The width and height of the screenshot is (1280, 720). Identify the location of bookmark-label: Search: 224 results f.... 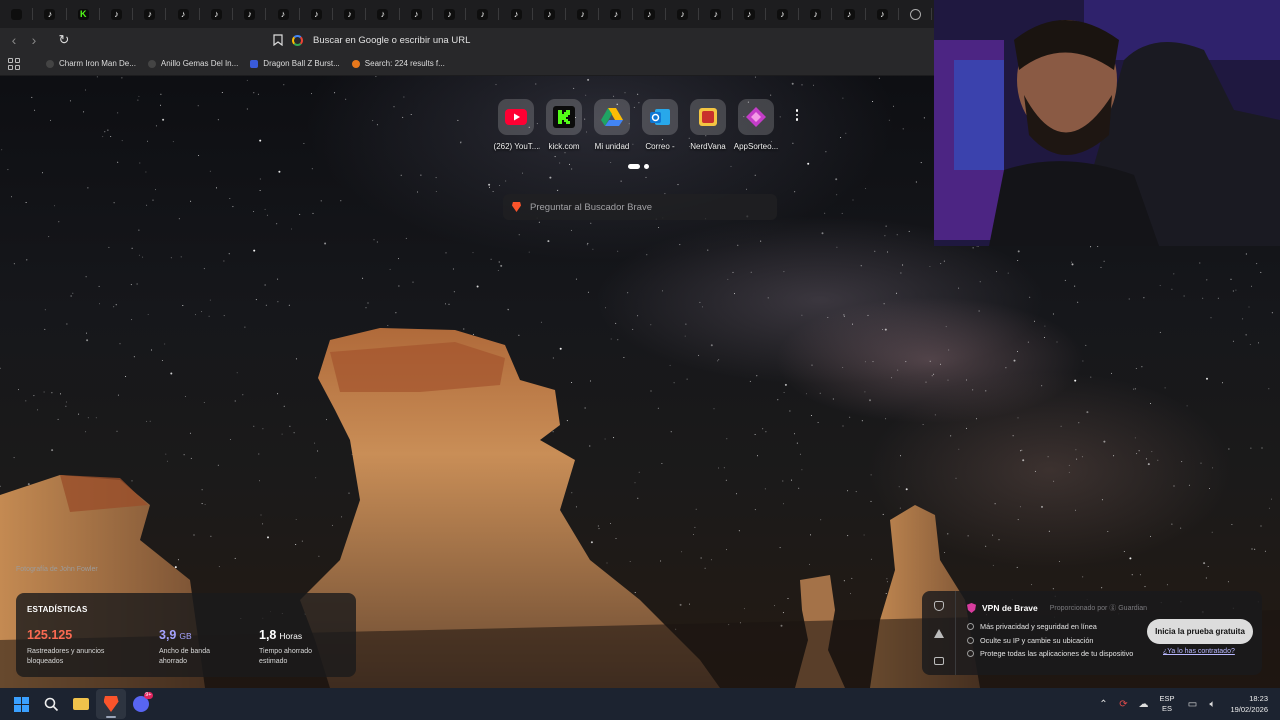
(404, 63).